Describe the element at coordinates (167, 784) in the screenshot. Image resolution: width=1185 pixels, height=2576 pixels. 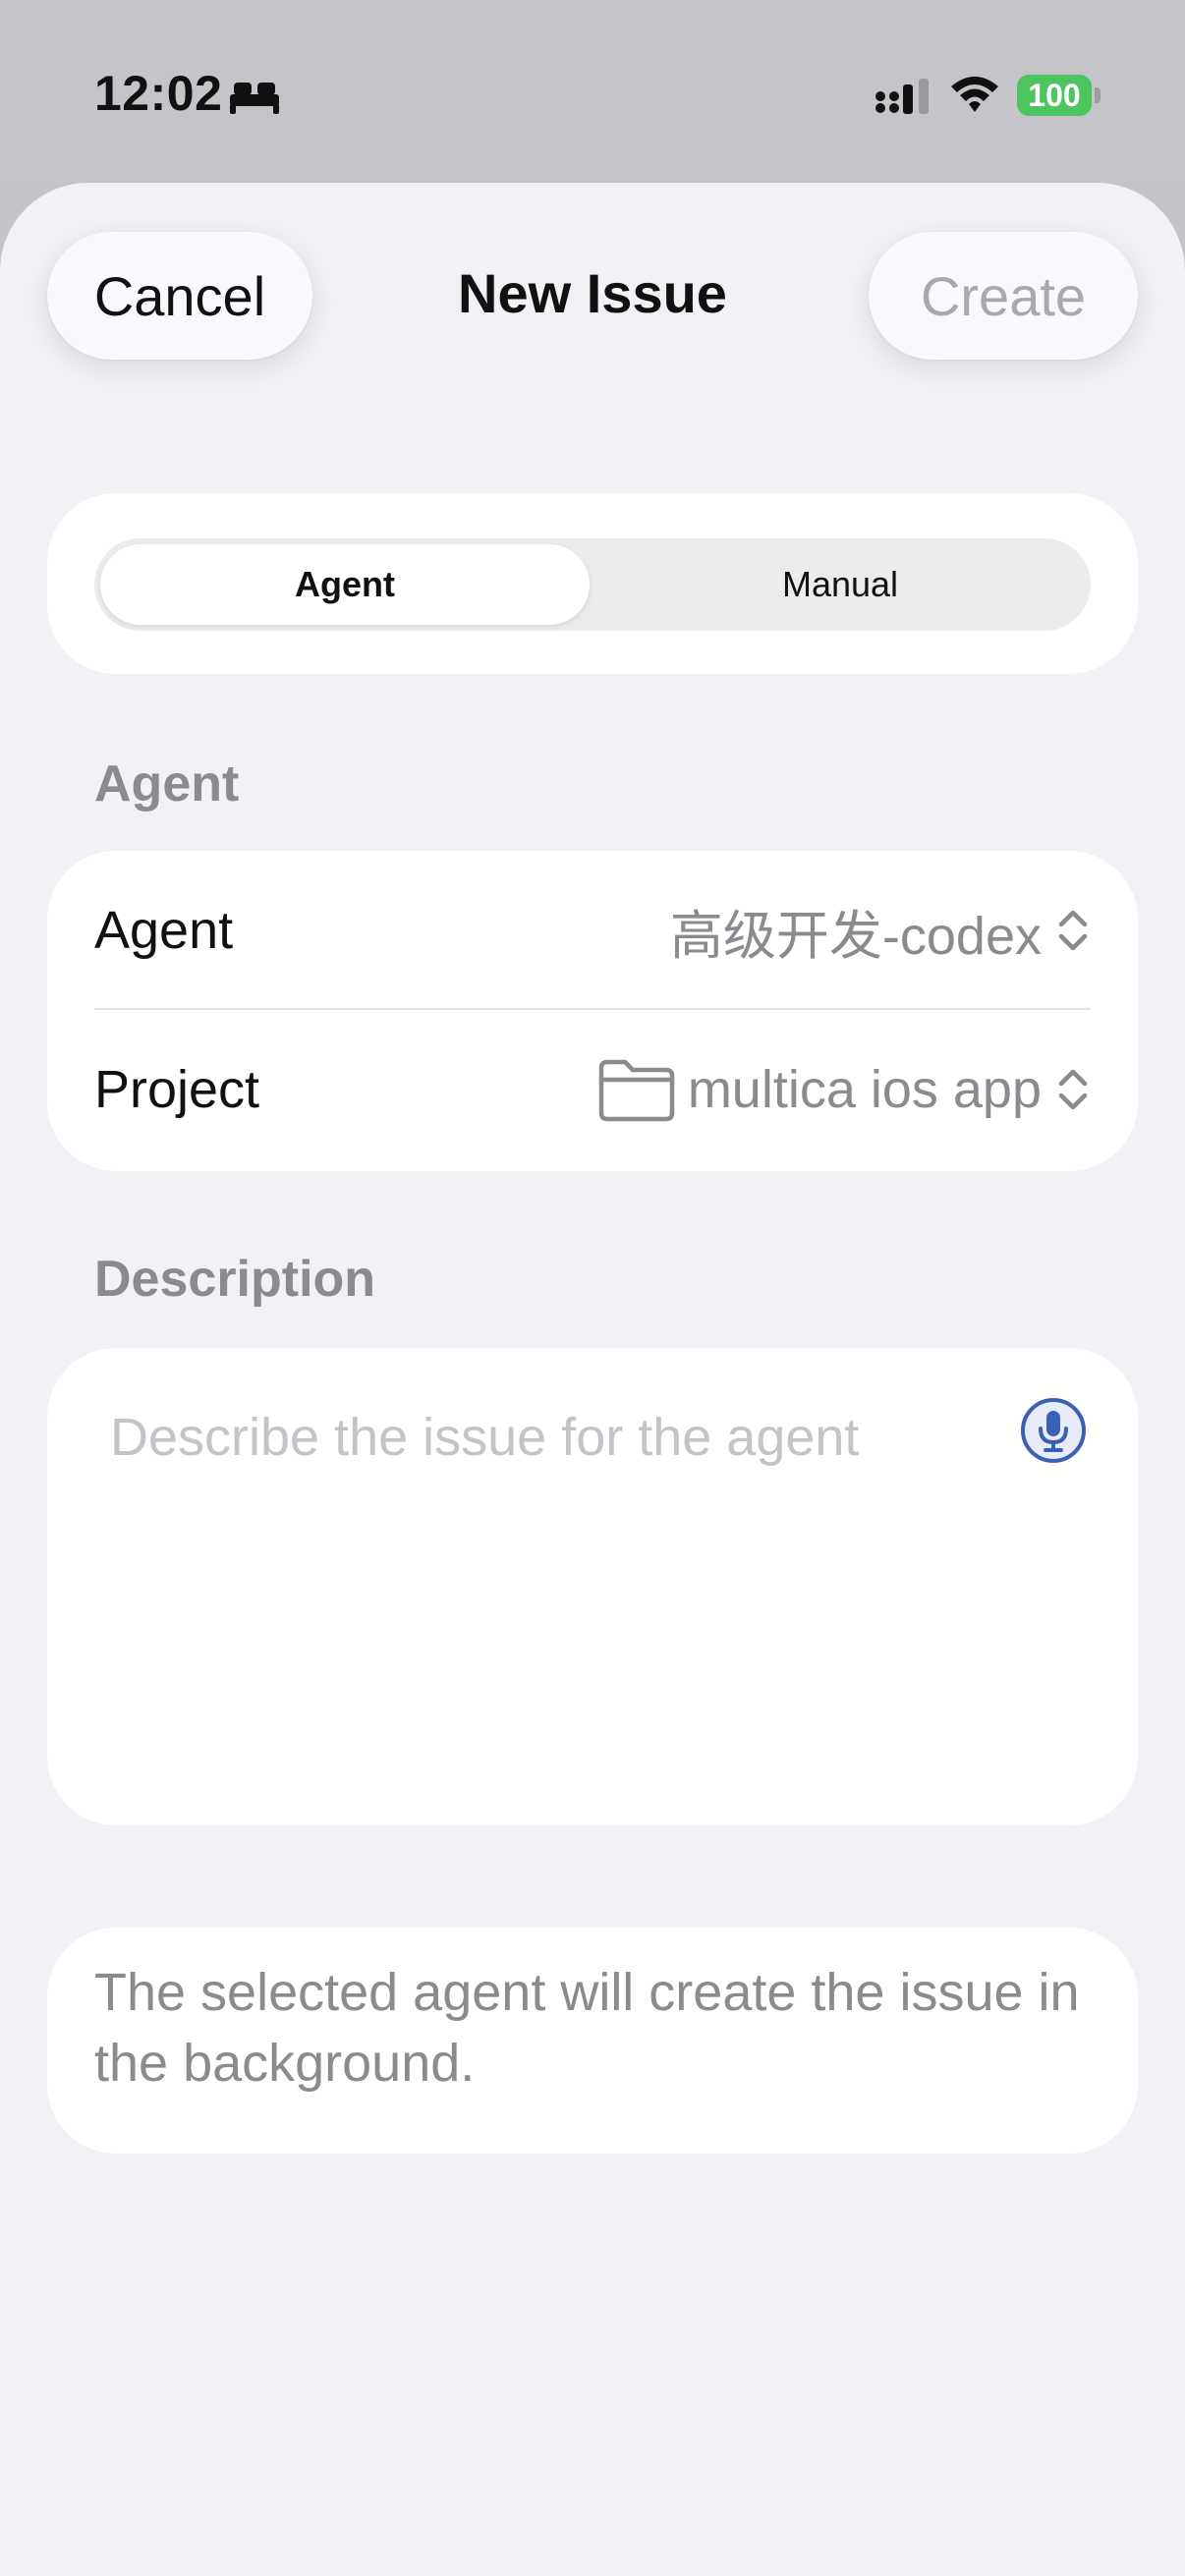
I see `agent-section-header: Agent` at that location.